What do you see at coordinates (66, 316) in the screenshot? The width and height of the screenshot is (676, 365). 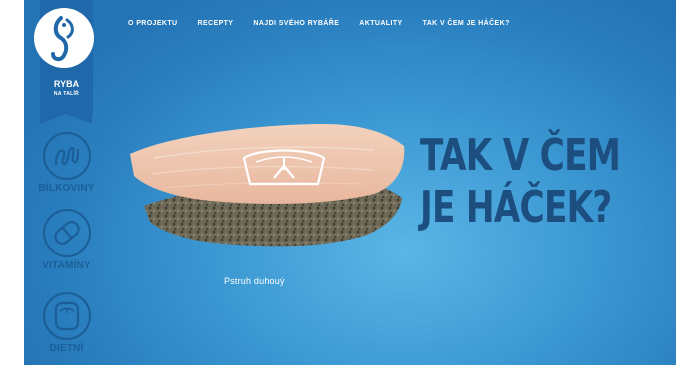 I see `scale-icon` at bounding box center [66, 316].